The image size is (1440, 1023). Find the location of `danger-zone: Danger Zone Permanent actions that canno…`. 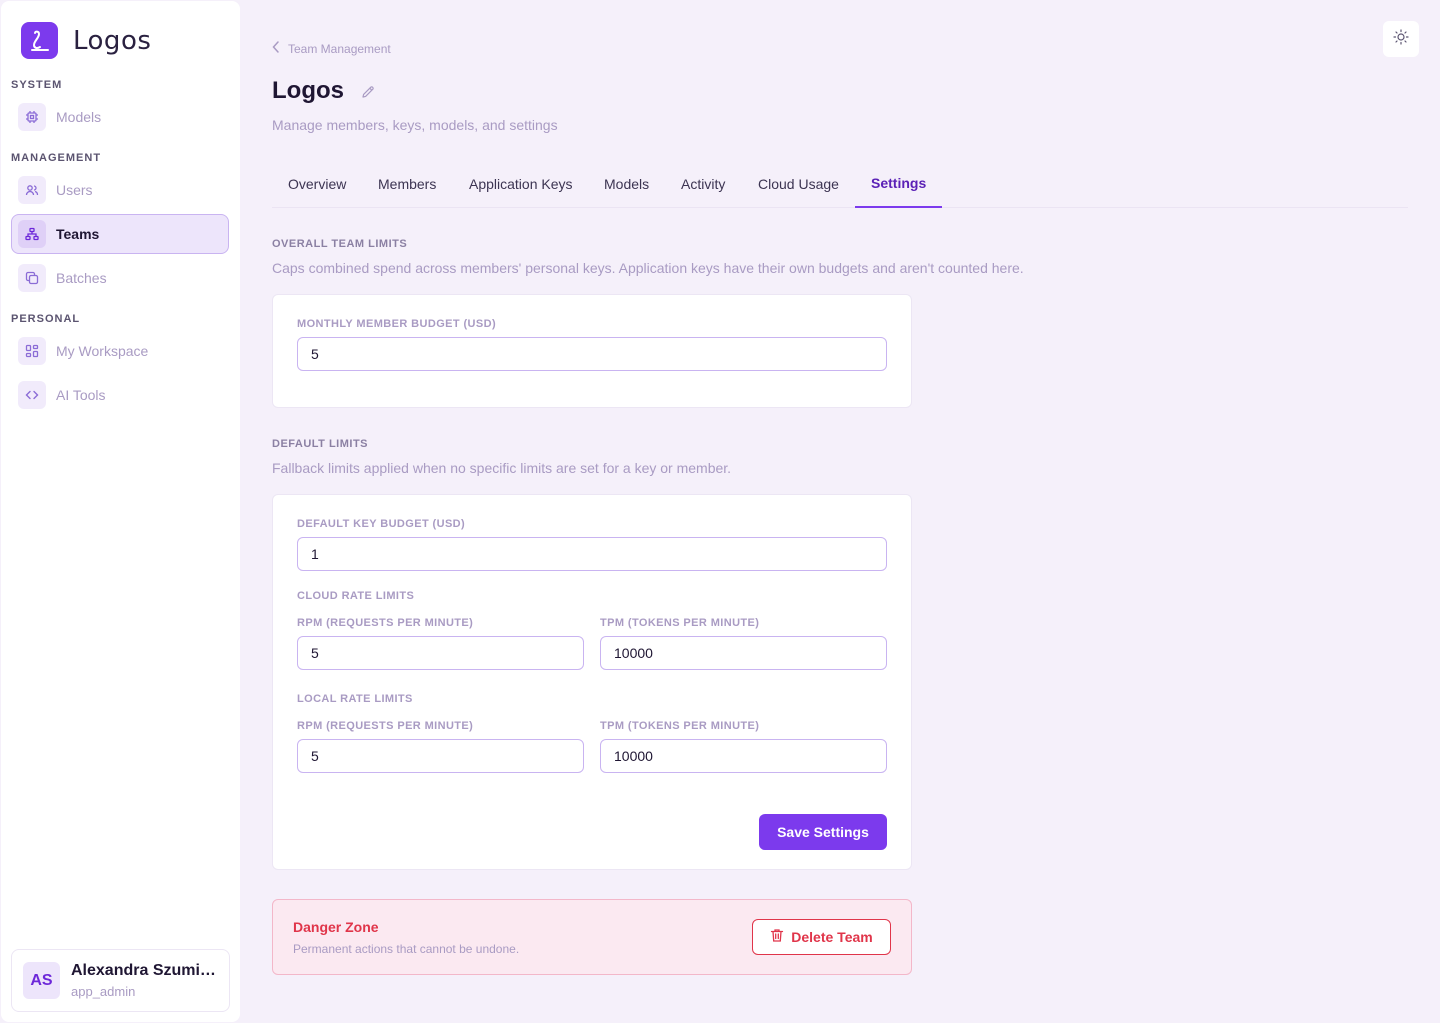

danger-zone: Danger Zone Permanent actions that canno… is located at coordinates (592, 937).